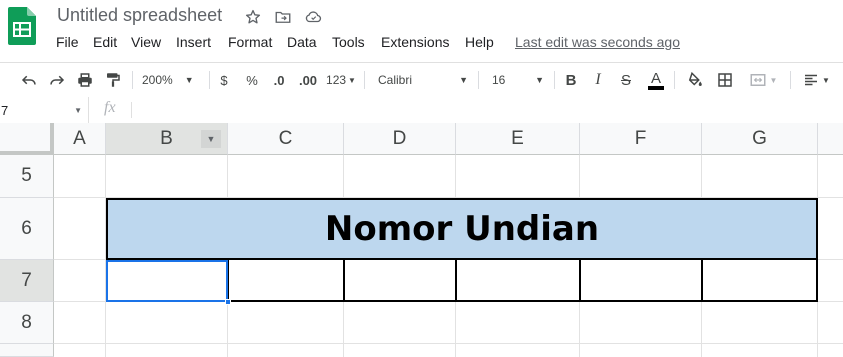 The width and height of the screenshot is (843, 357). I want to click on borders-icon, so click(725, 80).